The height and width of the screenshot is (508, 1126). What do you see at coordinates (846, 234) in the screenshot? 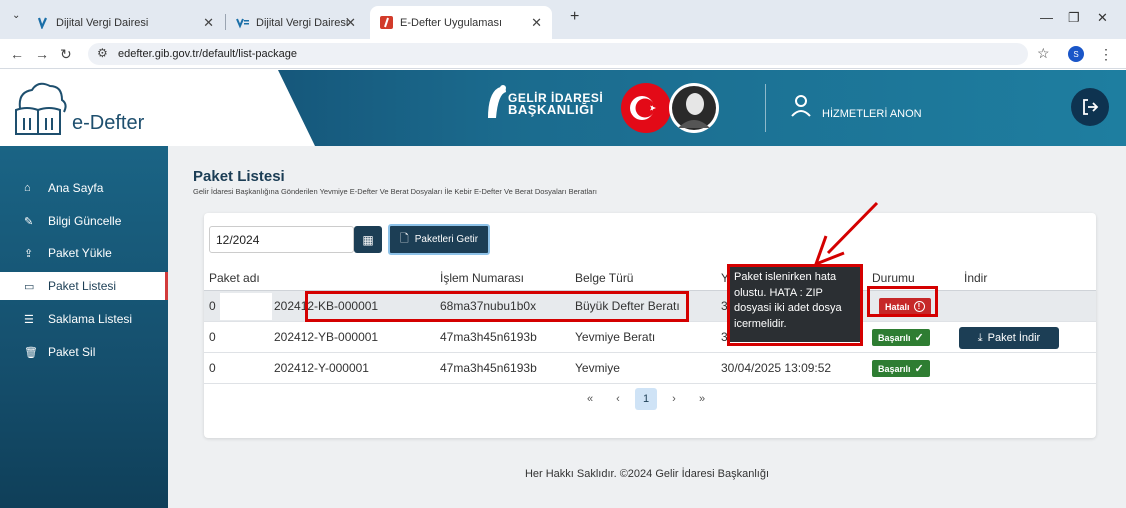
I see `annotation-arrow` at bounding box center [846, 234].